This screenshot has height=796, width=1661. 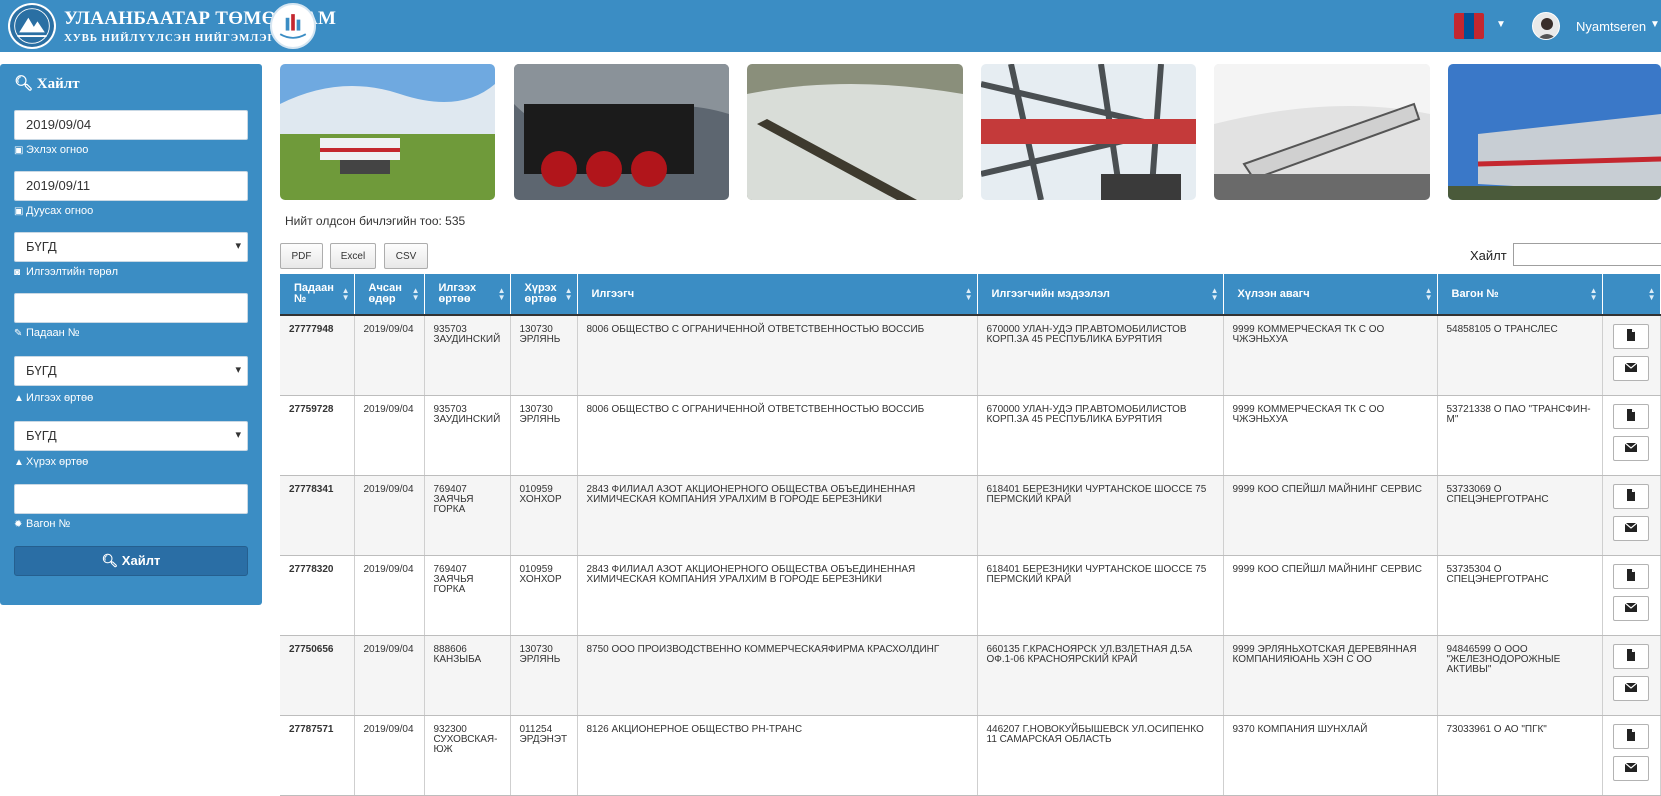 I want to click on col-padaan-cell: 27777948, so click(x=317, y=355).